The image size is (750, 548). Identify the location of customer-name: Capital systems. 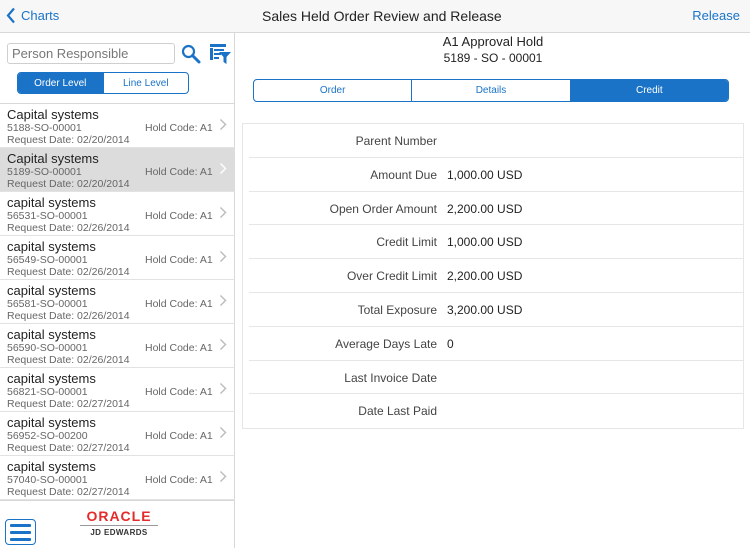
(53, 158).